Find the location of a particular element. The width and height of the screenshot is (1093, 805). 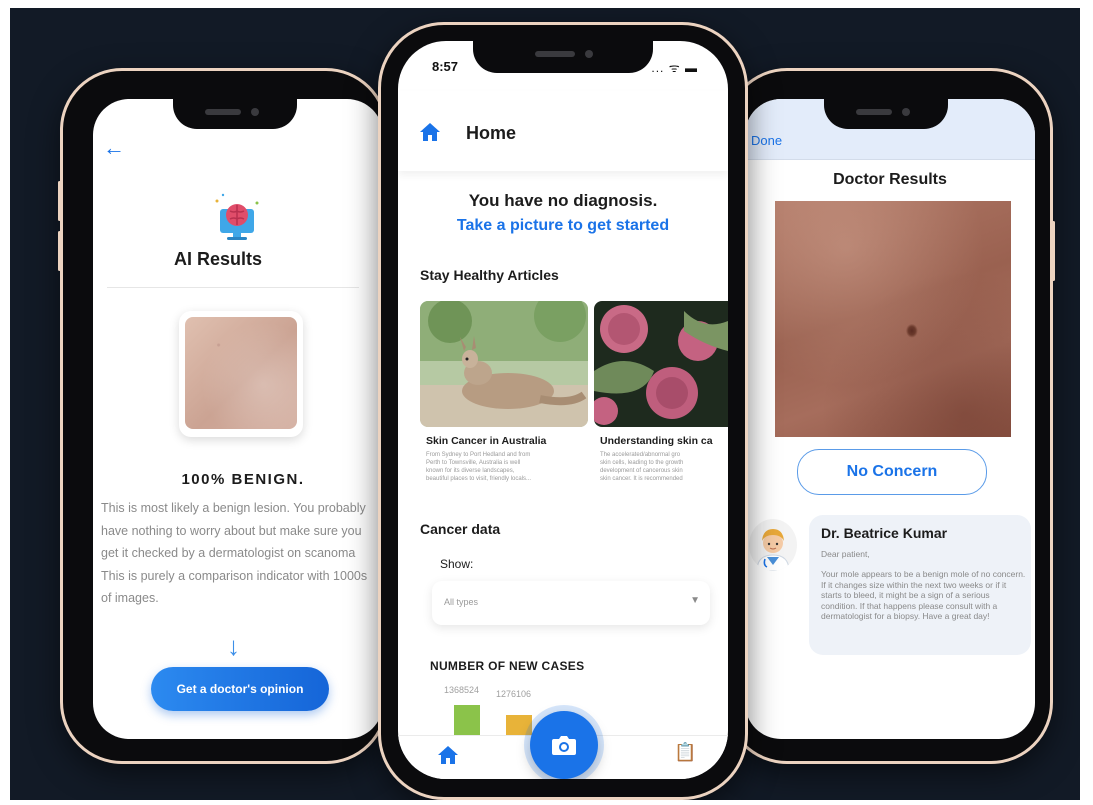

doctor-results-title: Doctor Results is located at coordinates (890, 179).